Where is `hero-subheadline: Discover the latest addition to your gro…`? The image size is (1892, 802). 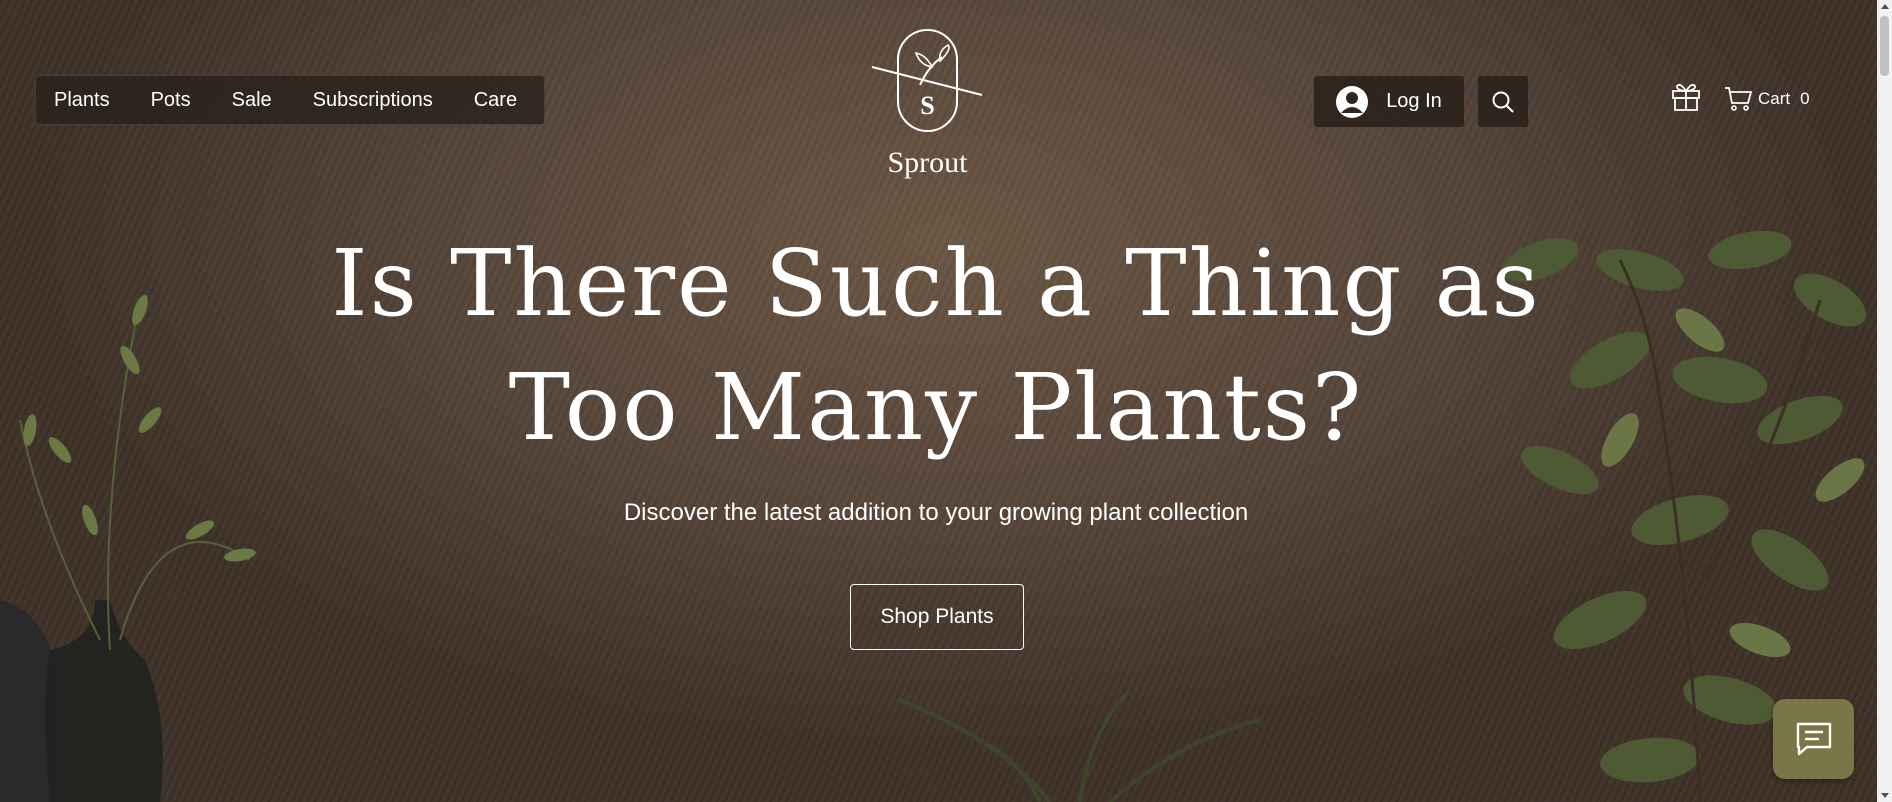 hero-subheadline: Discover the latest addition to your gro… is located at coordinates (936, 512).